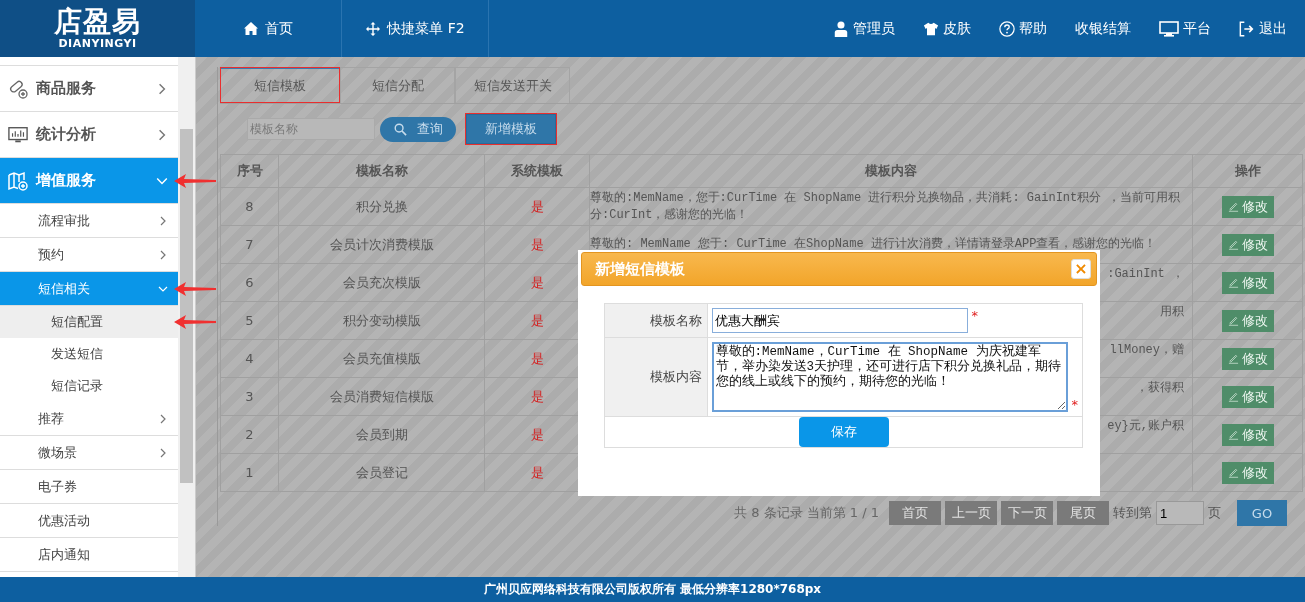  I want to click on sidebar-item: 短信记录, so click(89, 386).